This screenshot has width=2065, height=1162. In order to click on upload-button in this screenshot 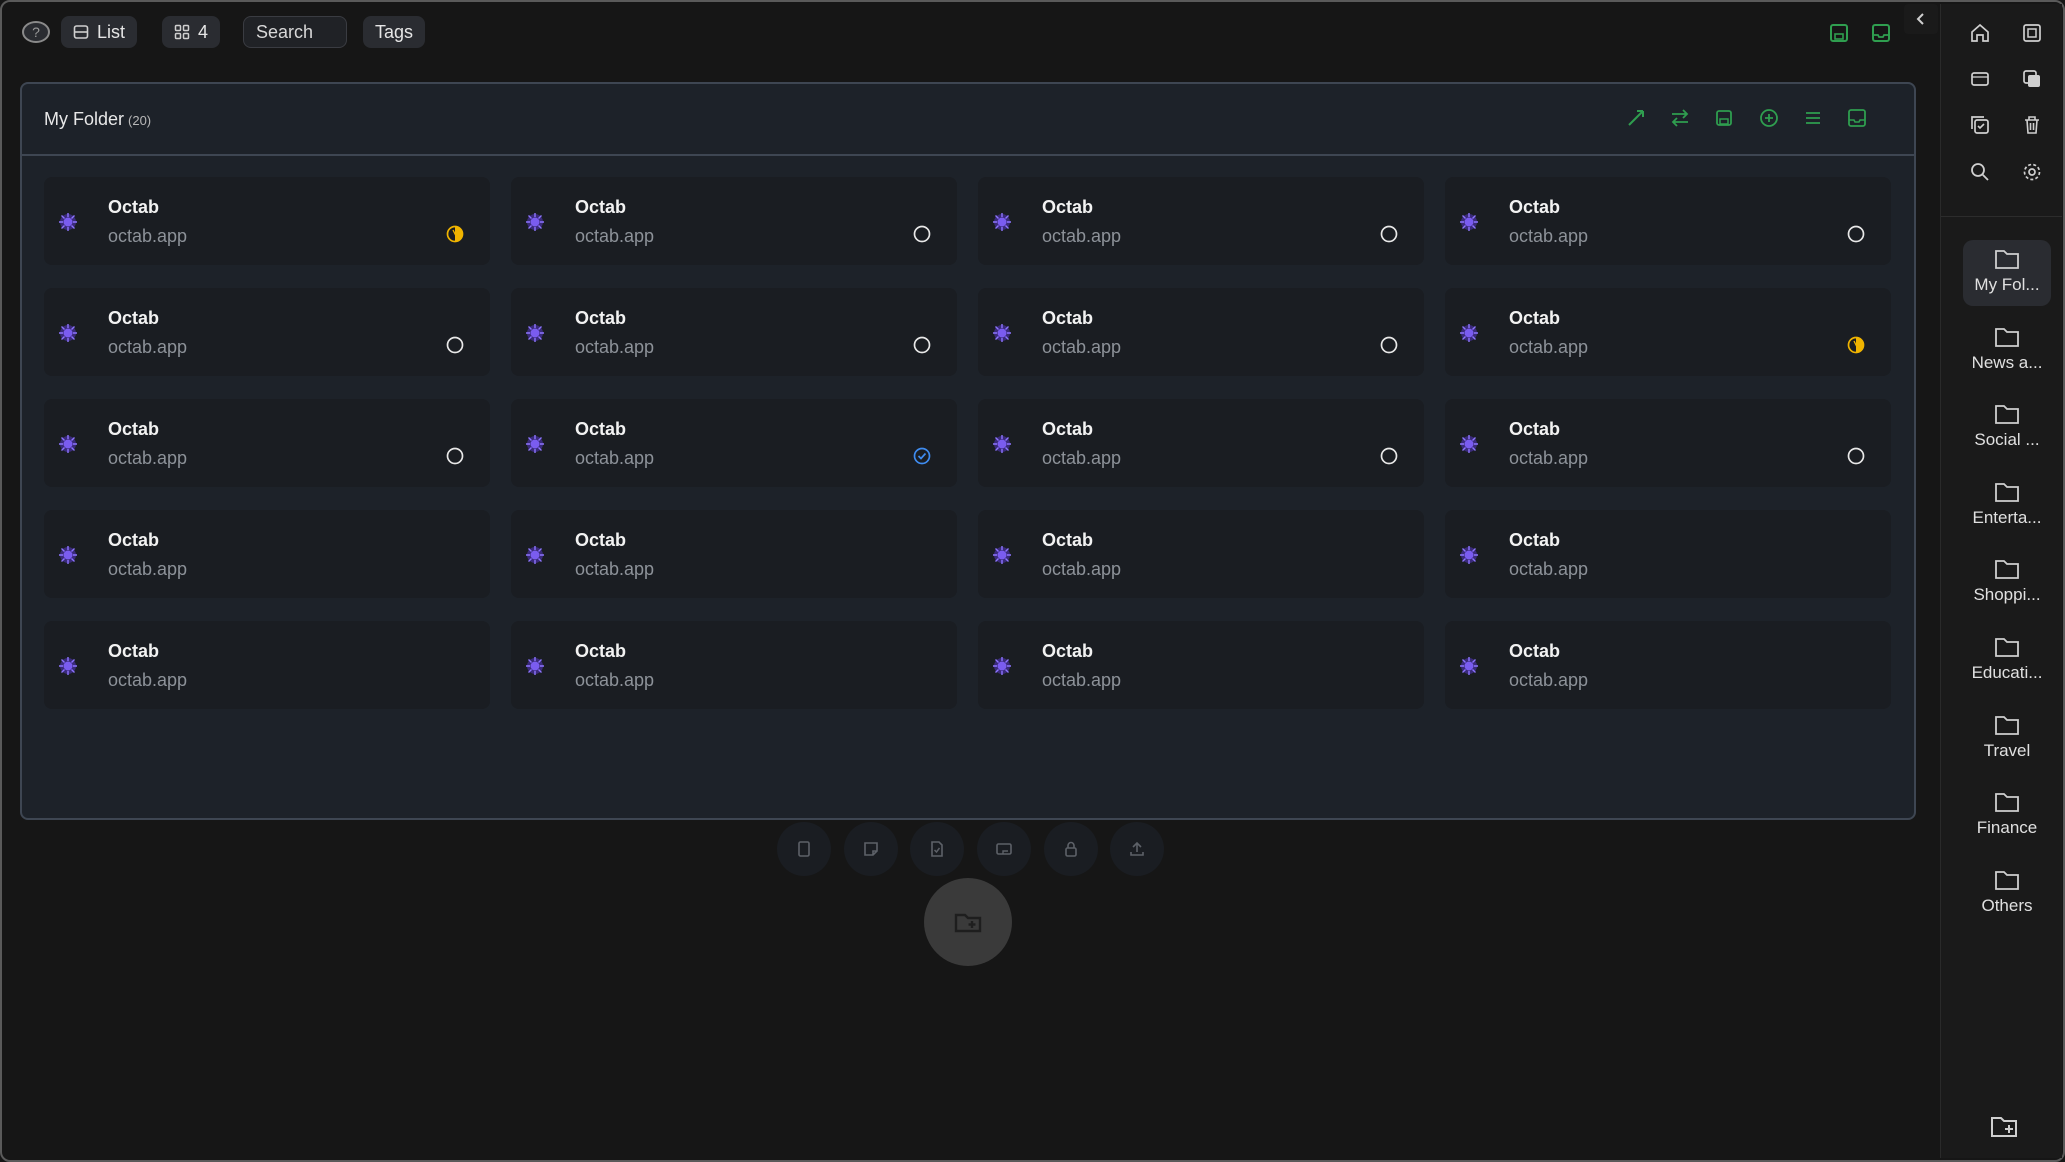, I will do `click(1137, 849)`.